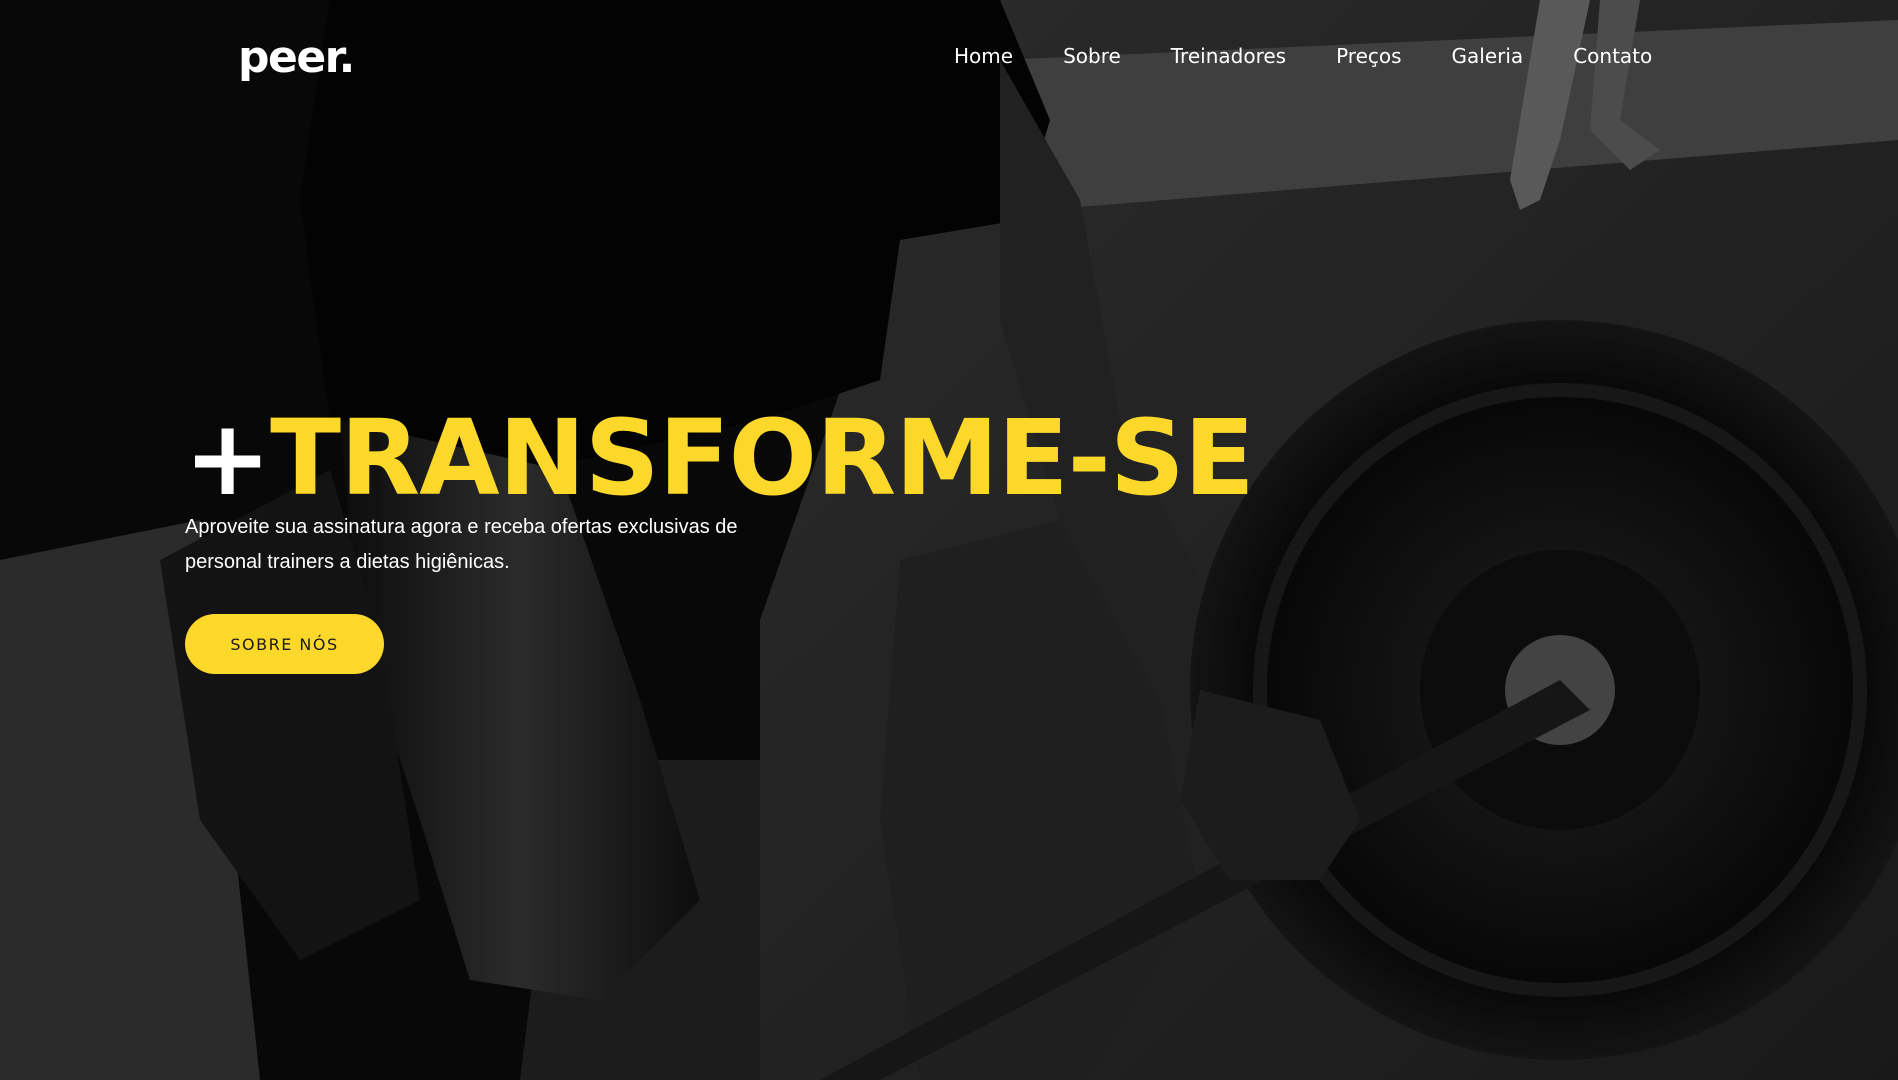 This screenshot has height=1080, width=1898. I want to click on sobre-nos-button: SOBRE NÓS, so click(284, 644).